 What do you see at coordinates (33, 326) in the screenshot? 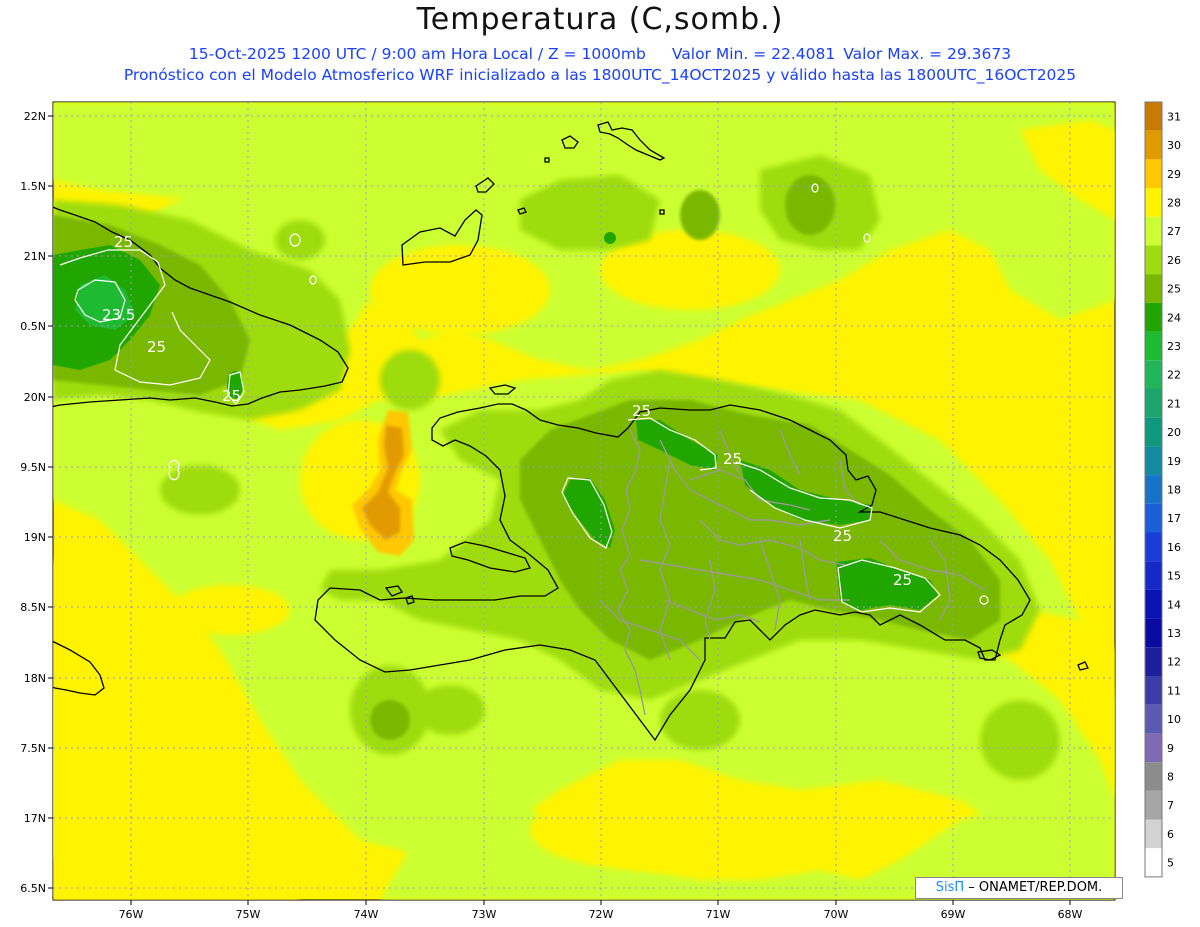
I see `lat-label: 0.5N` at bounding box center [33, 326].